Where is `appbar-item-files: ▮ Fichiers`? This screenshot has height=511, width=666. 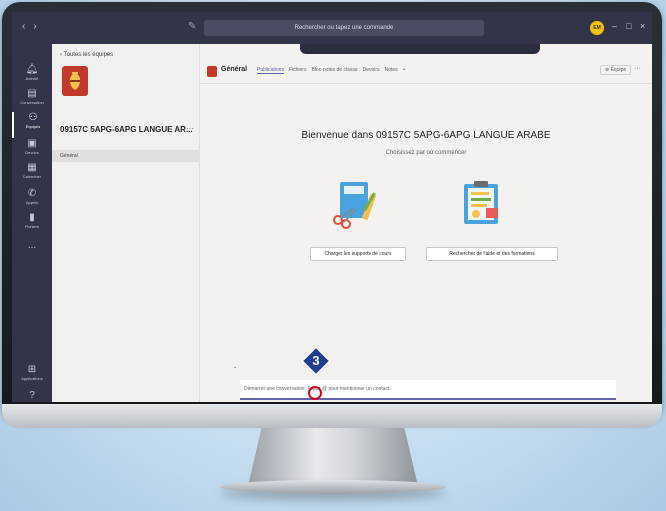
appbar-item-files: ▮ Fichiers is located at coordinates (32, 225).